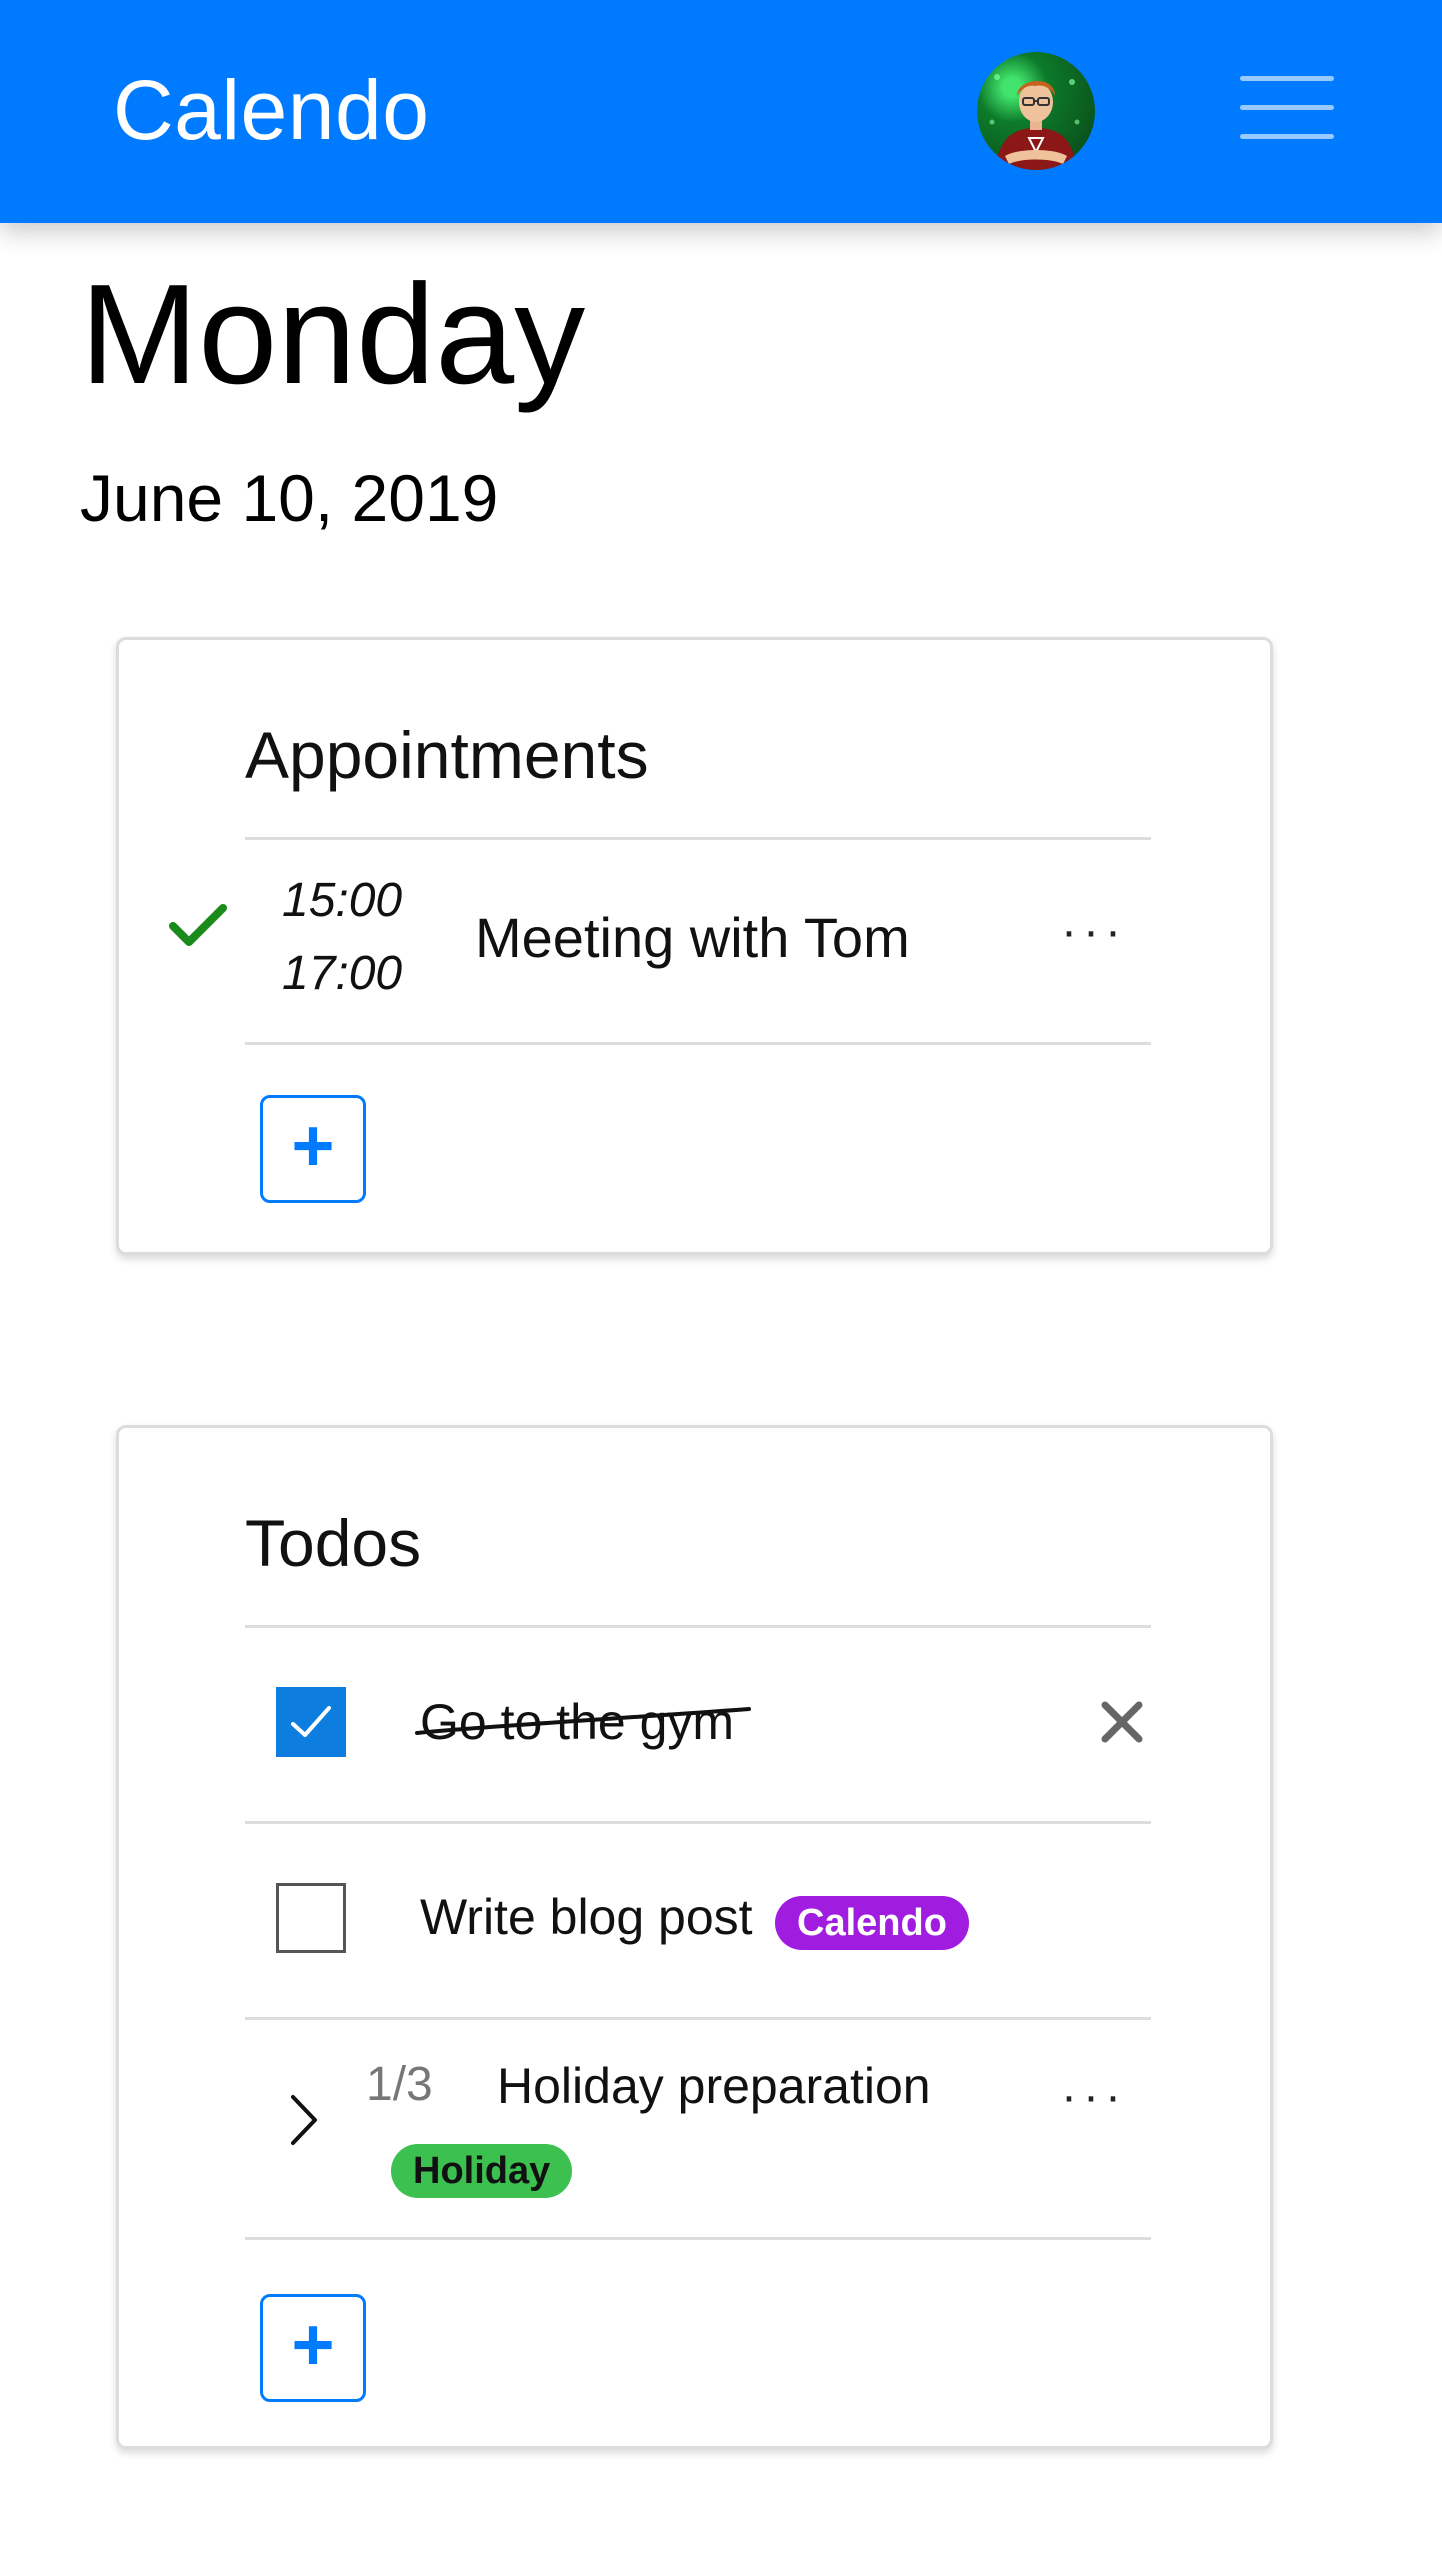  What do you see at coordinates (333, 334) in the screenshot?
I see `page-title: Monday` at bounding box center [333, 334].